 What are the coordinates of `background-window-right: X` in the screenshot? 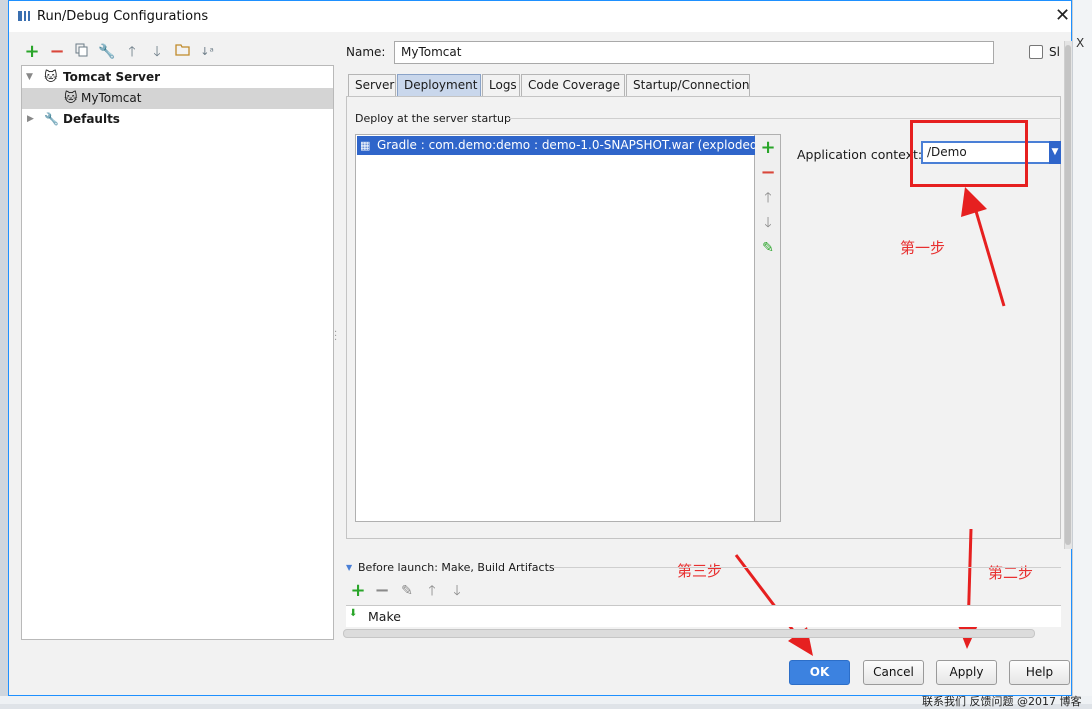 It's located at (1082, 352).